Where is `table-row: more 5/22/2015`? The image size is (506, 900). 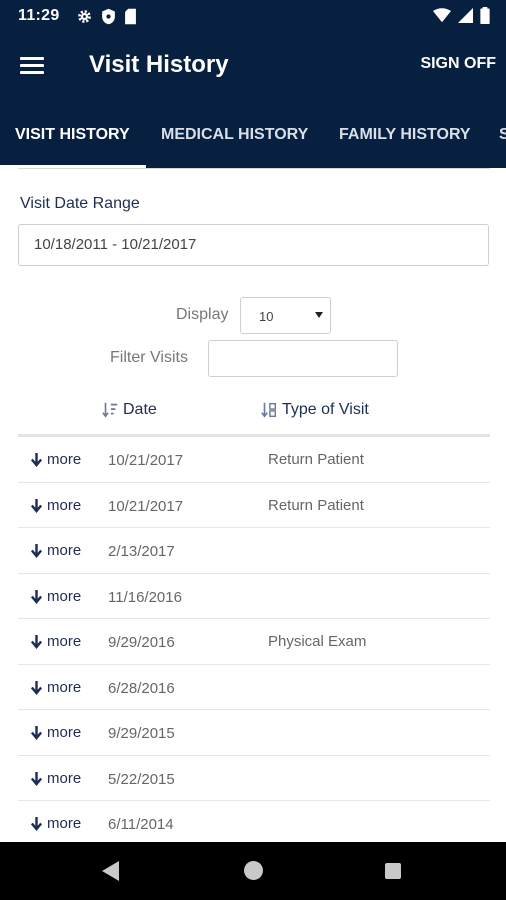
table-row: more 5/22/2015 is located at coordinates (254, 778).